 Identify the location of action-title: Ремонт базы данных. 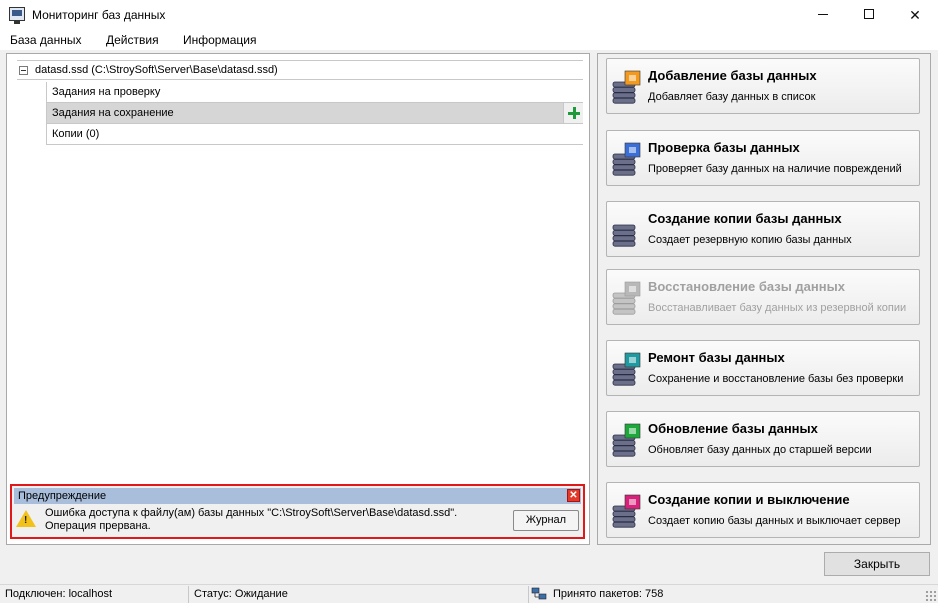
(716, 357).